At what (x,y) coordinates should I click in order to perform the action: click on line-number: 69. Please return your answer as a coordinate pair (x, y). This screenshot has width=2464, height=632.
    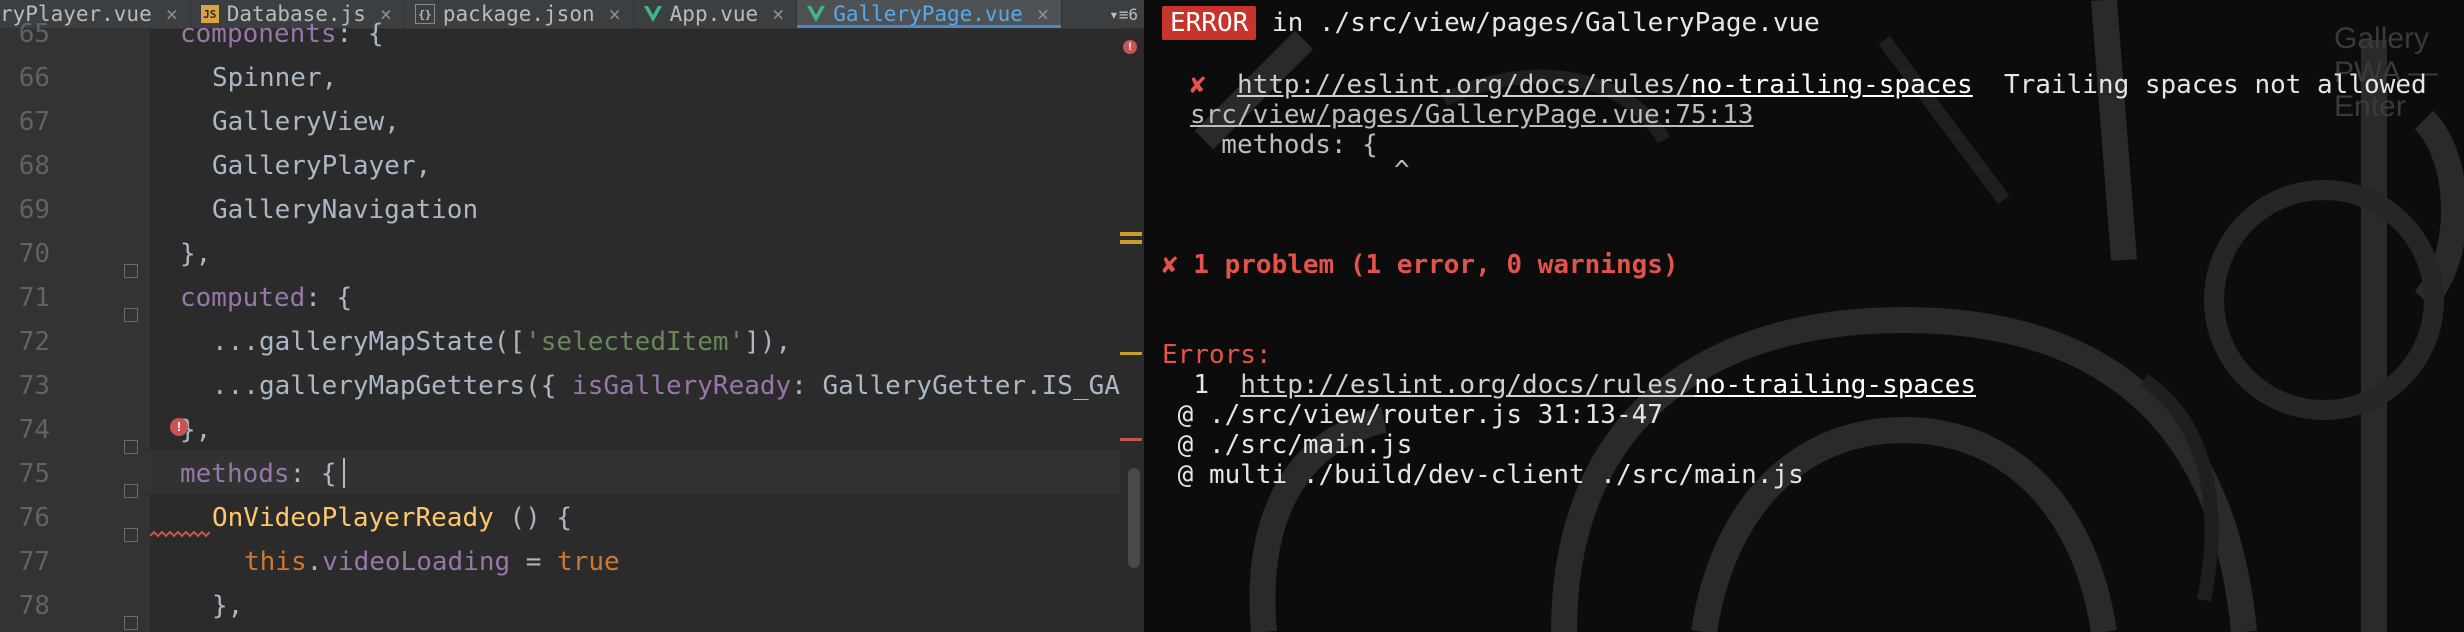
    Looking at the image, I should click on (34, 210).